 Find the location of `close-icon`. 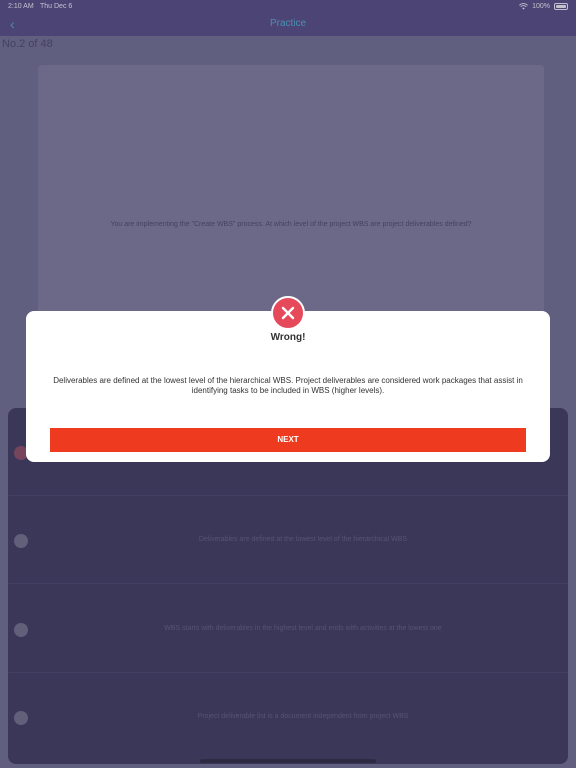

close-icon is located at coordinates (288, 313).